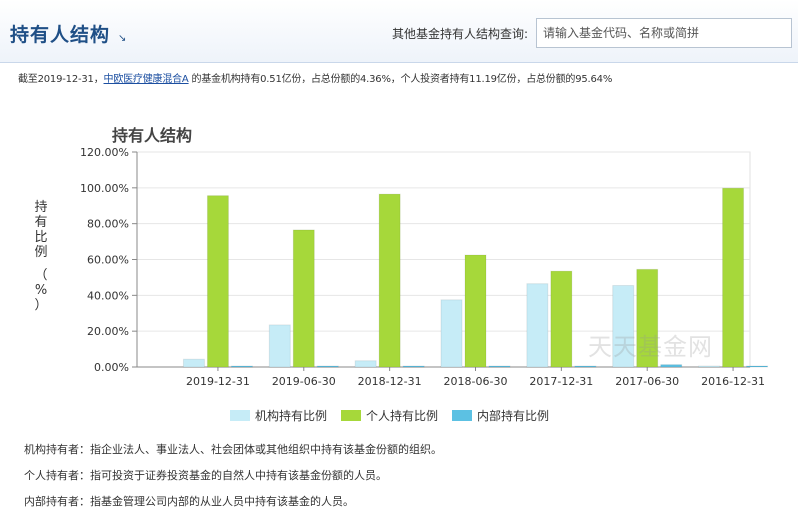  Describe the element at coordinates (291, 416) in the screenshot. I see `legend-label: 机构持有比例` at that location.